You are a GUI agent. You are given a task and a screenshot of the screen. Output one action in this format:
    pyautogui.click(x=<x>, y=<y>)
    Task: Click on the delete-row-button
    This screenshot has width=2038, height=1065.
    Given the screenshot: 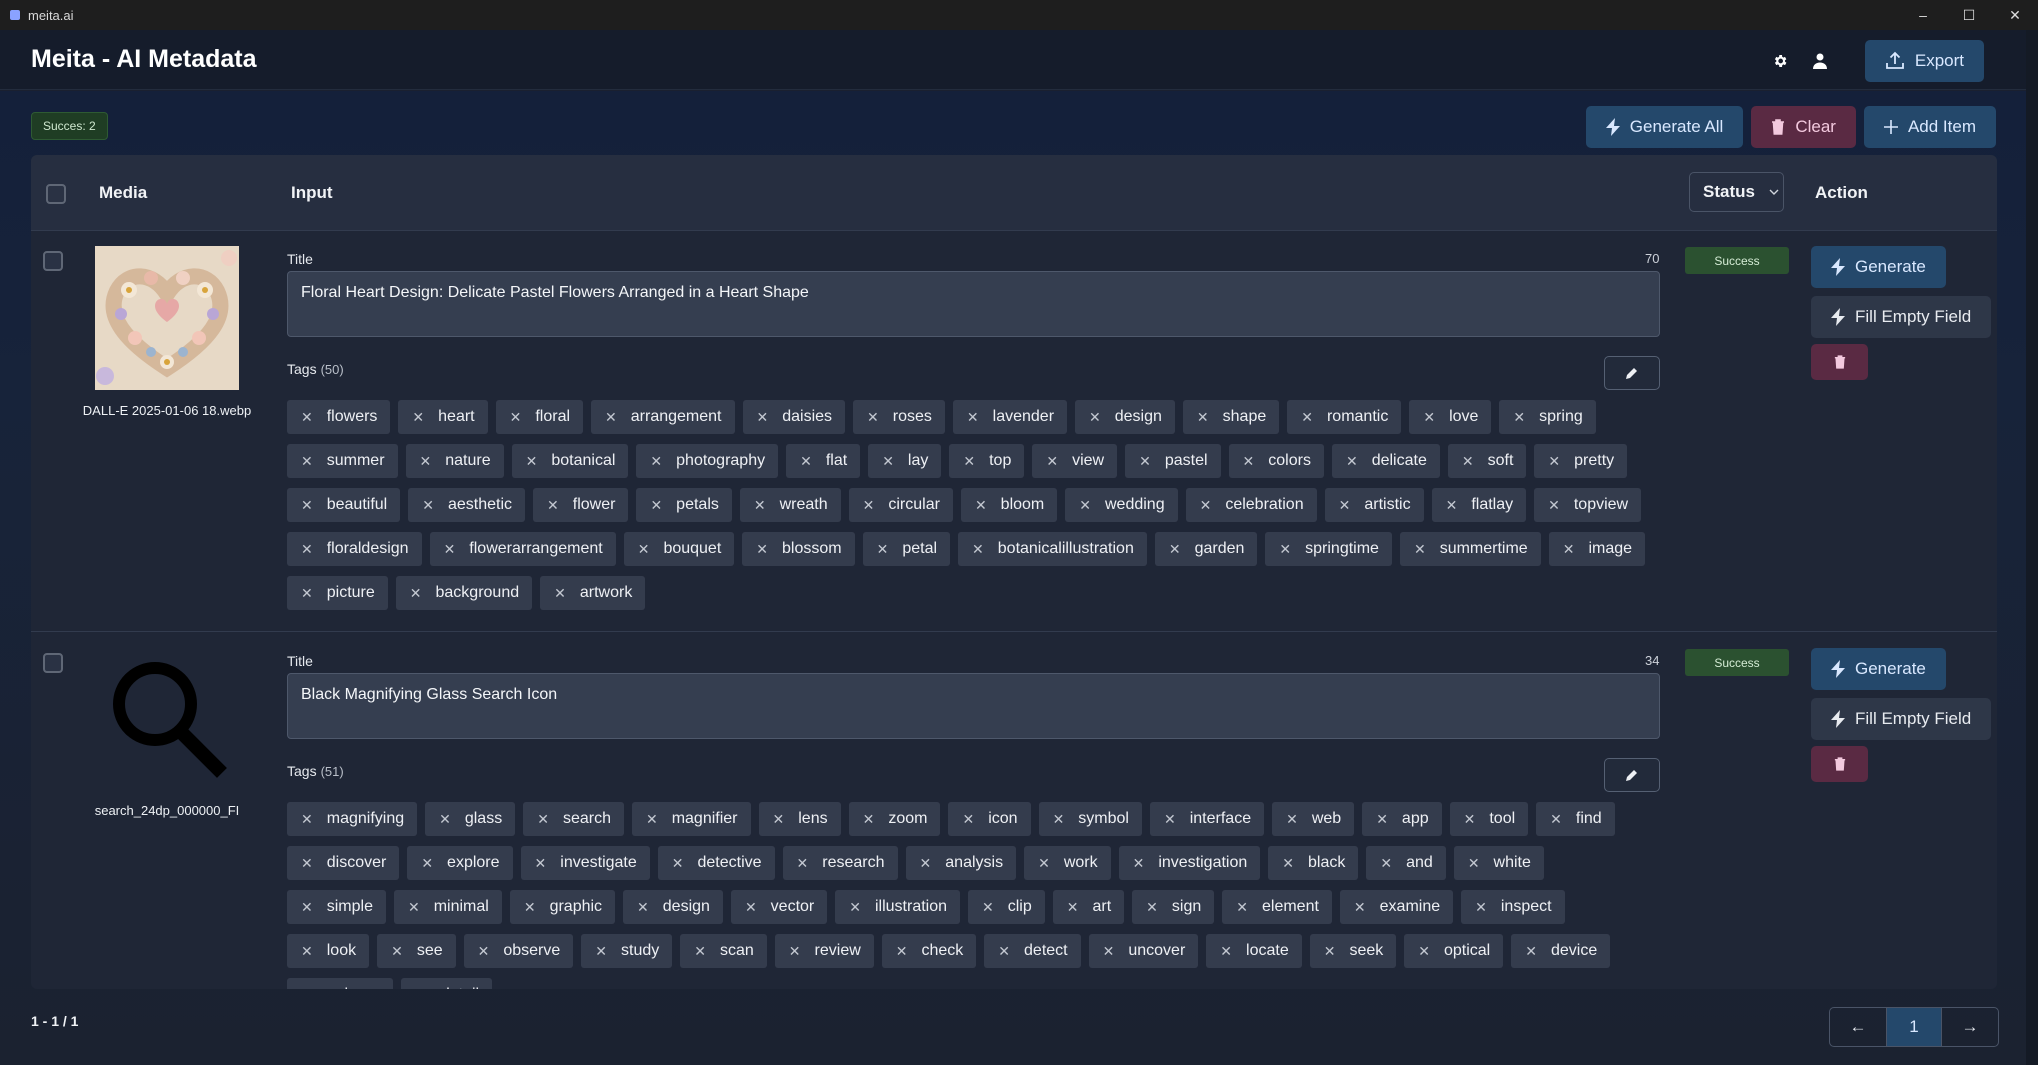 What is the action you would take?
    pyautogui.click(x=1839, y=362)
    